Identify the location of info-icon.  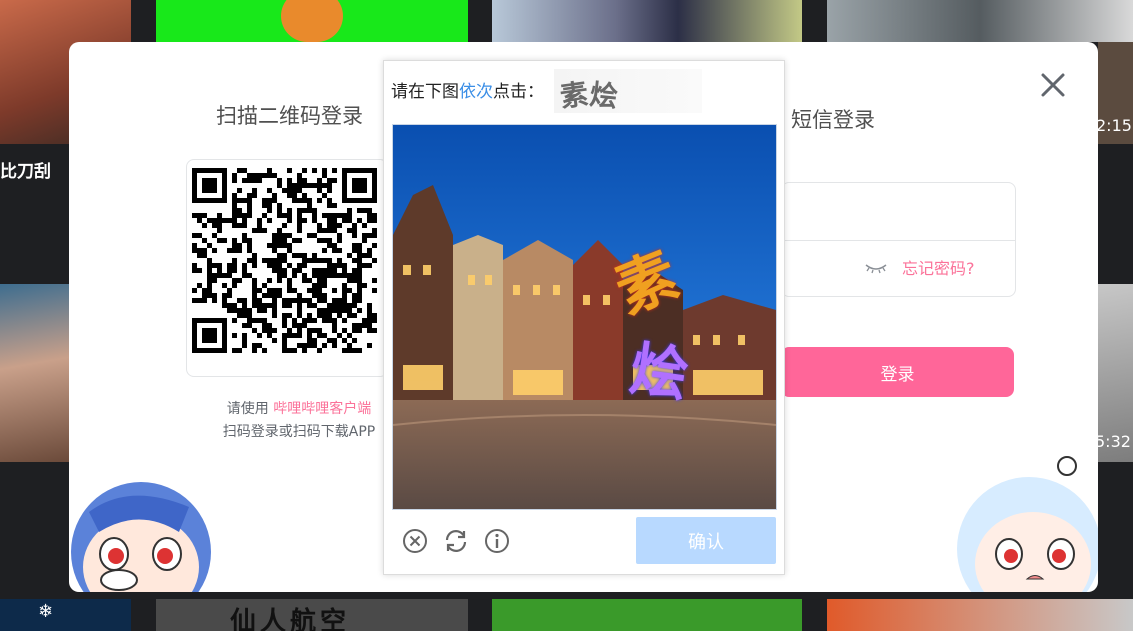
(497, 541).